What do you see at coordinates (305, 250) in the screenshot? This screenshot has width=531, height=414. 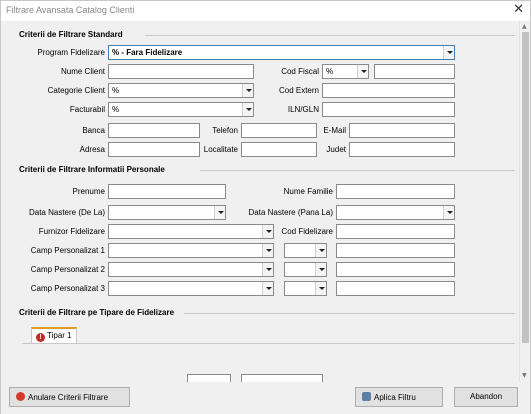 I see `camp-personalizat-1-operator` at bounding box center [305, 250].